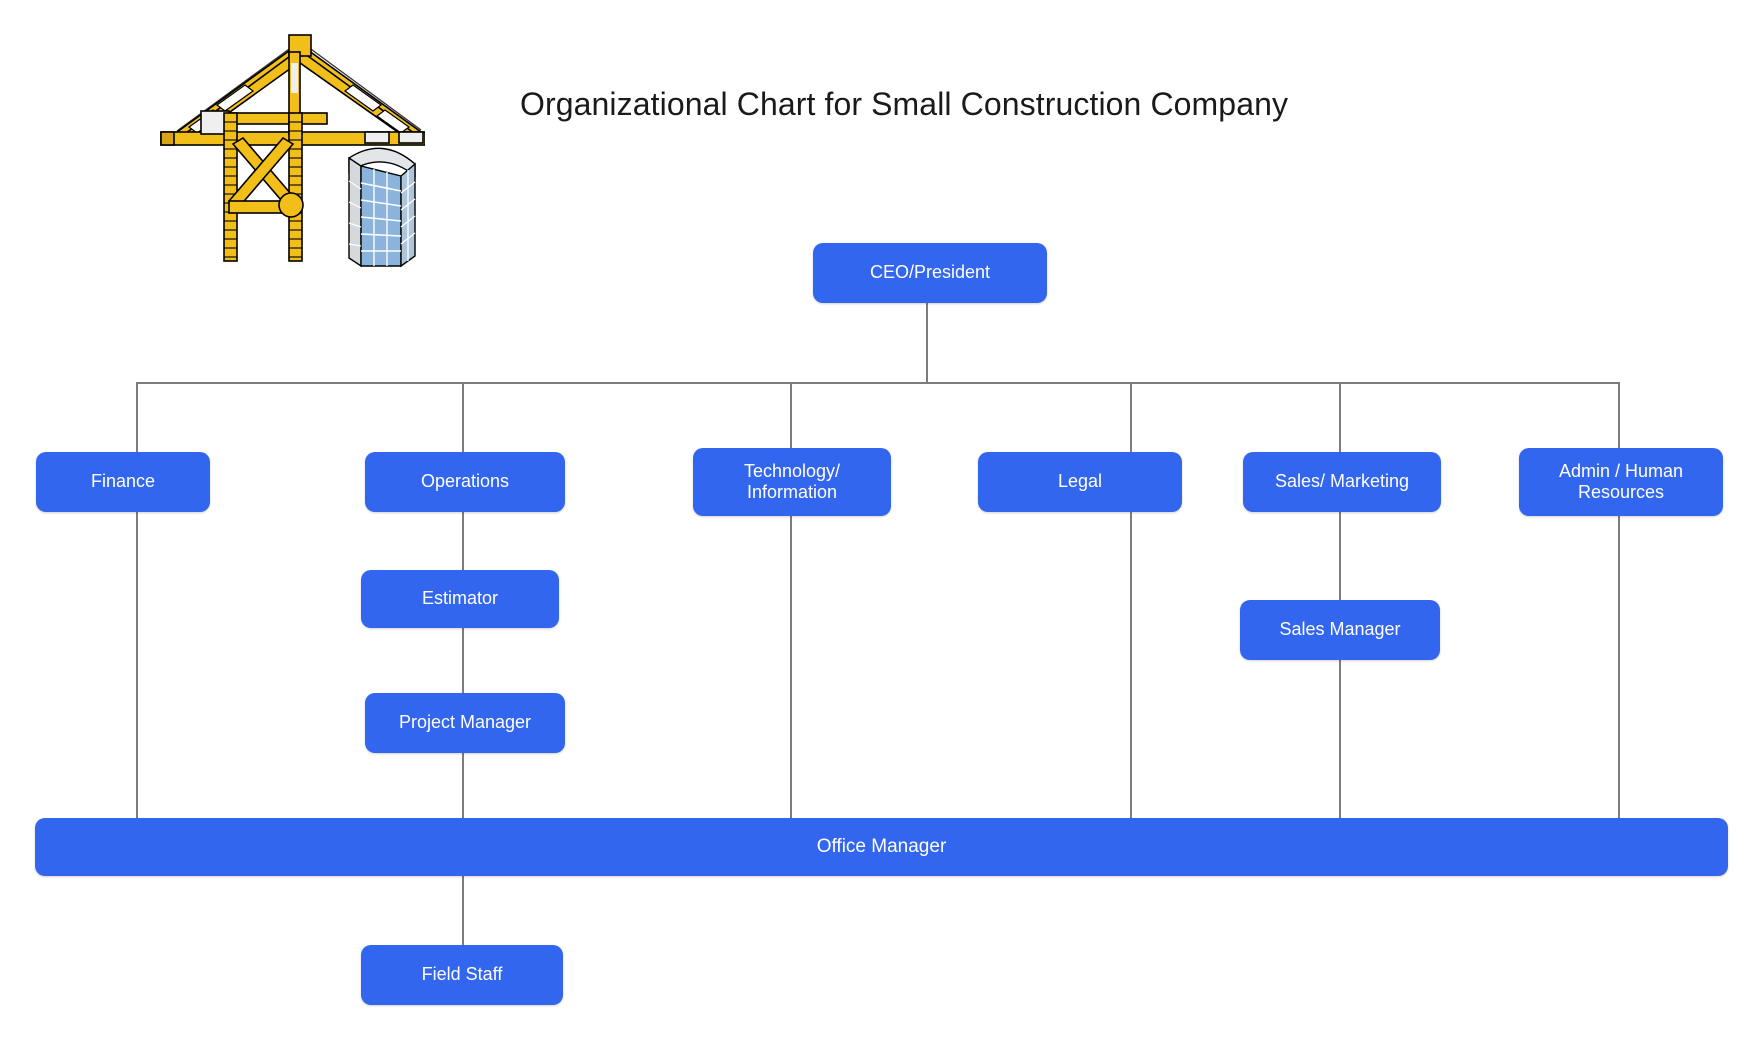  I want to click on node-label: Sales Manager, so click(1340, 629).